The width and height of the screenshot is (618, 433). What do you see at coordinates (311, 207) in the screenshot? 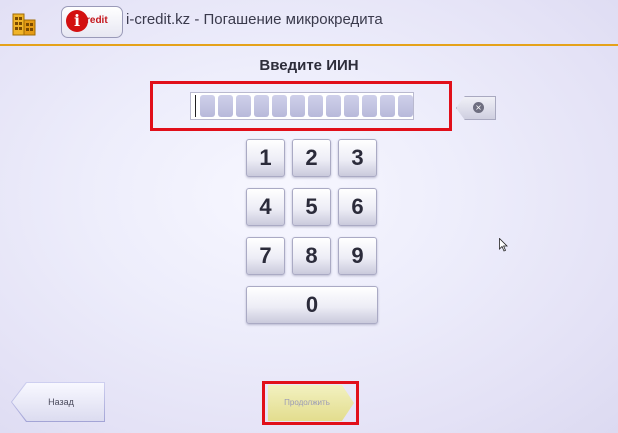
I see `key-5: 5` at bounding box center [311, 207].